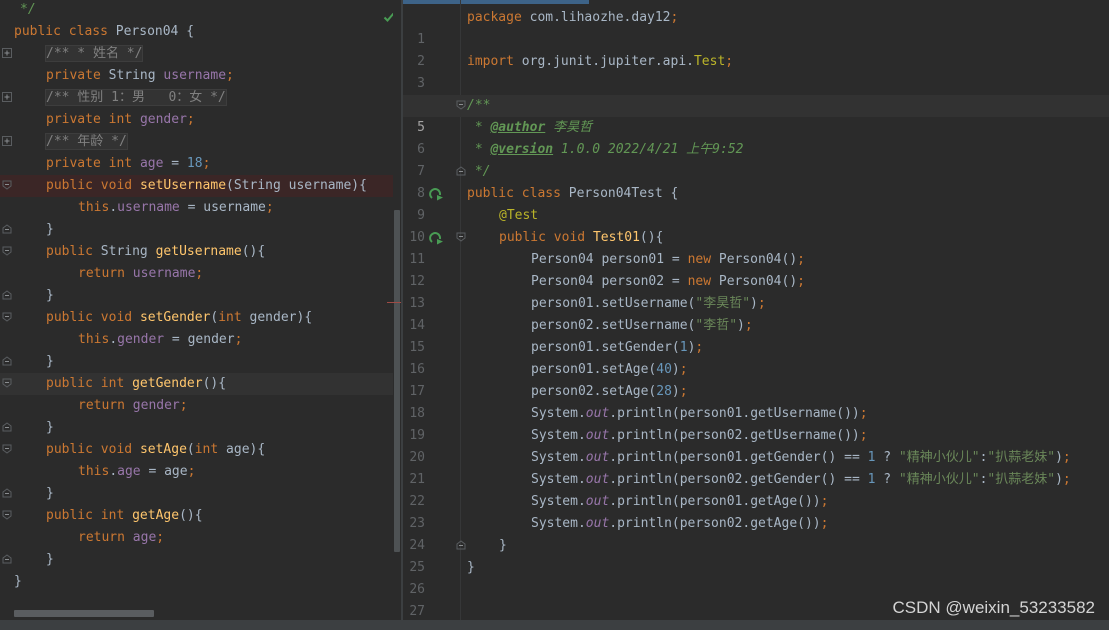  I want to click on string-literal: "扒蒜老妹", so click(1021, 457).